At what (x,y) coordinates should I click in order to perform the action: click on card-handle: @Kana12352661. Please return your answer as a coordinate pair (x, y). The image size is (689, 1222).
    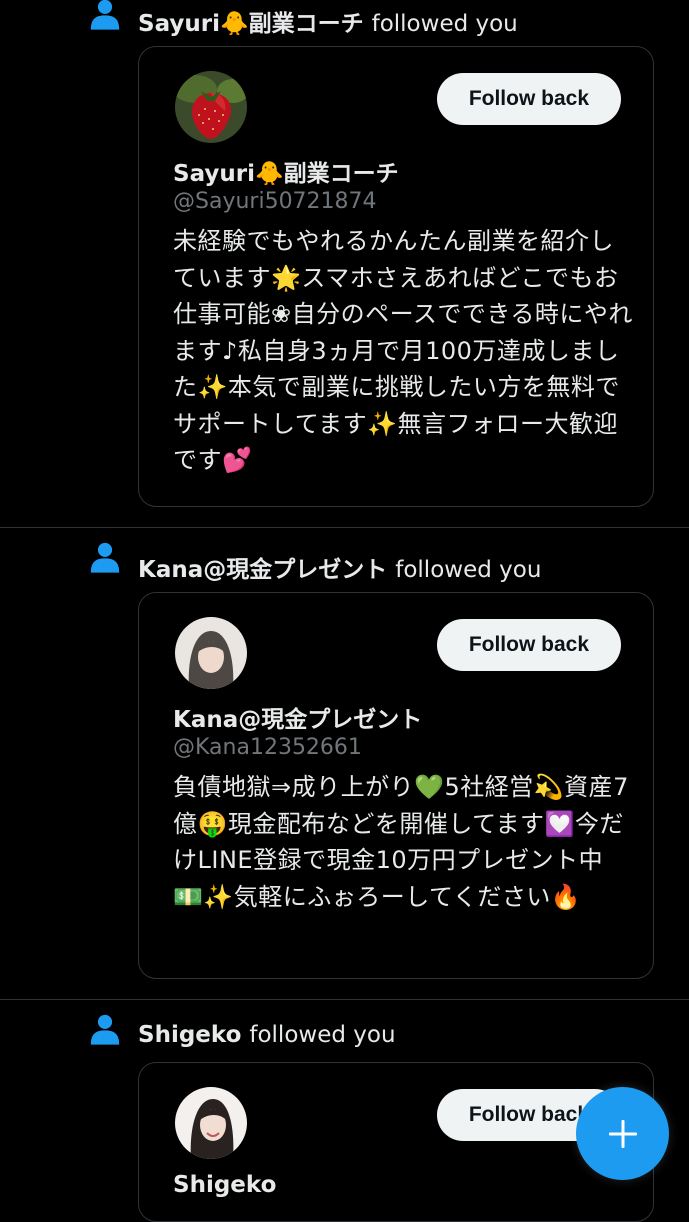
    Looking at the image, I should click on (267, 747).